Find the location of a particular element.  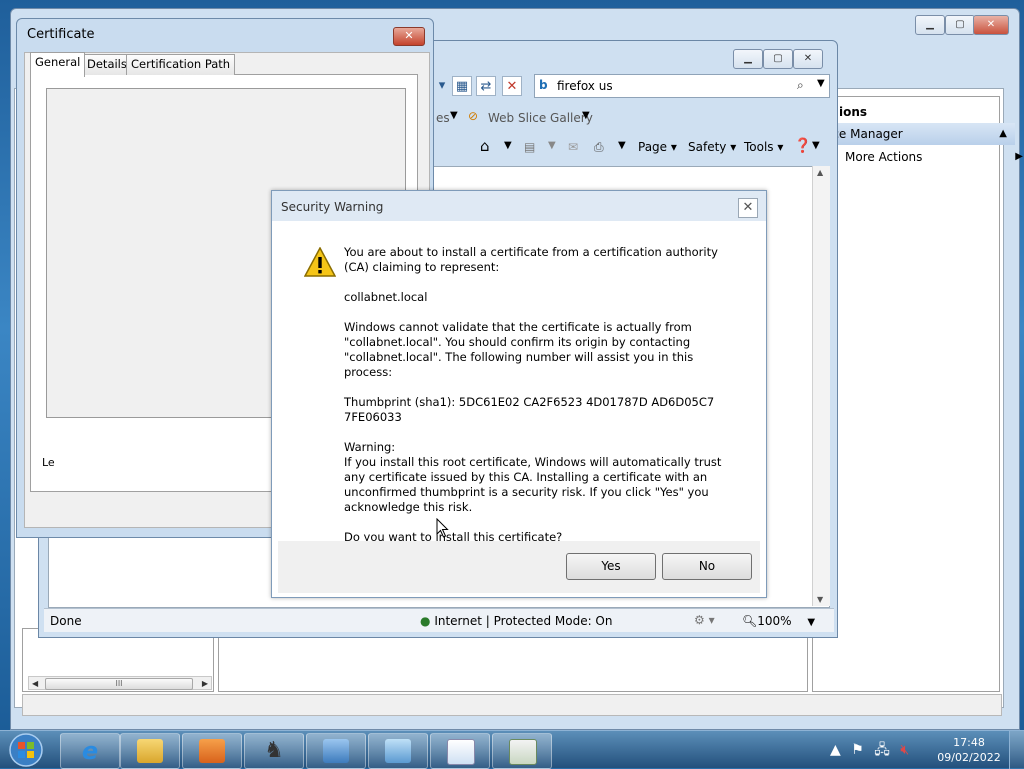

taskbar-server-manager is located at coordinates (398, 751).